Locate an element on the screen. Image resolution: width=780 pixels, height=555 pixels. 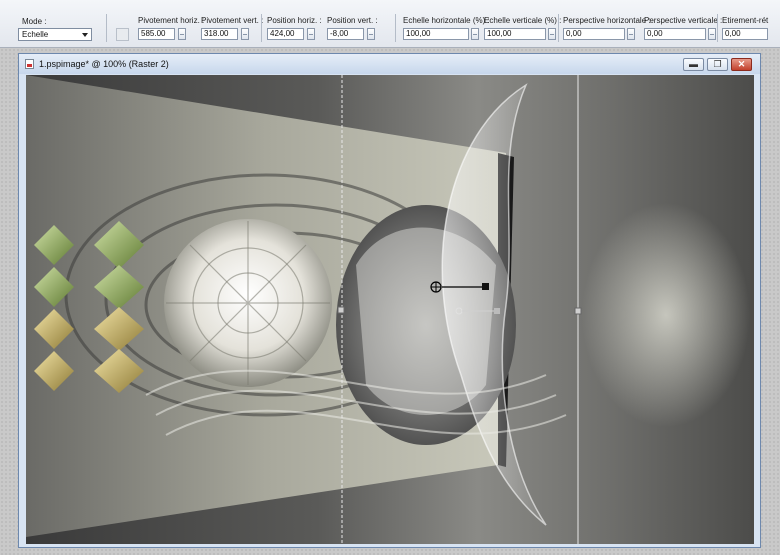
secondary-handle is located at coordinates (497, 311).